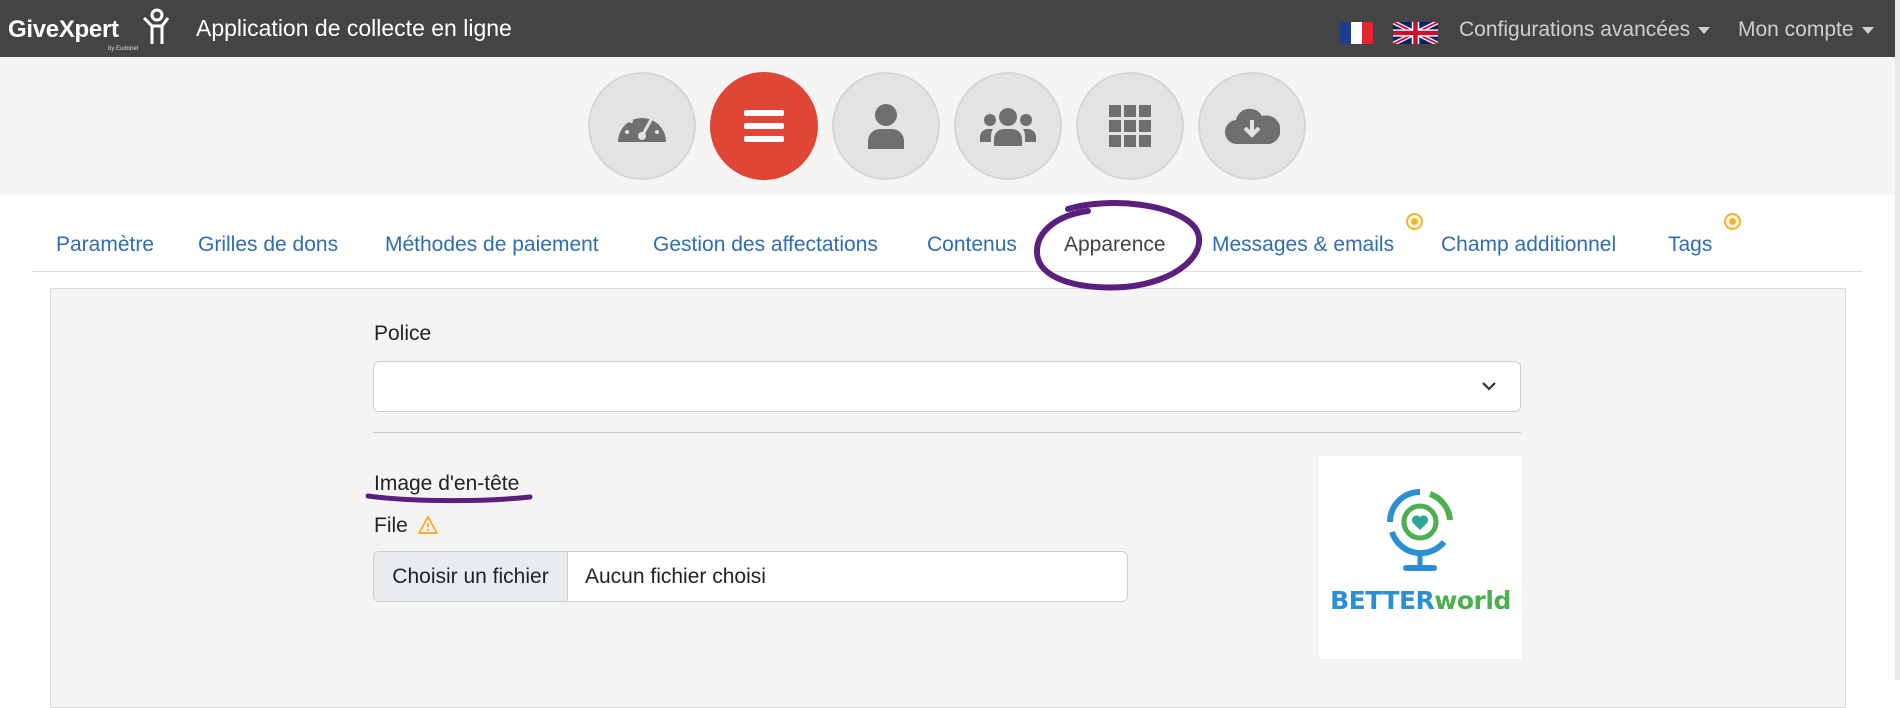 The width and height of the screenshot is (1900, 708). Describe the element at coordinates (1690, 245) in the screenshot. I see `tab-tags: Tags` at that location.